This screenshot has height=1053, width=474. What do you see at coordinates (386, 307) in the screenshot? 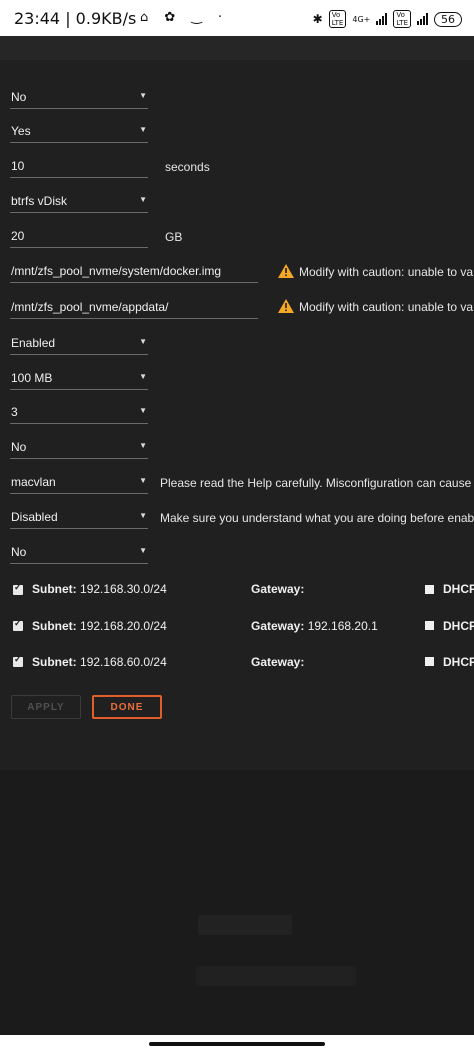
I see `appdata-warning-text: Modify with caution: unable to va` at bounding box center [386, 307].